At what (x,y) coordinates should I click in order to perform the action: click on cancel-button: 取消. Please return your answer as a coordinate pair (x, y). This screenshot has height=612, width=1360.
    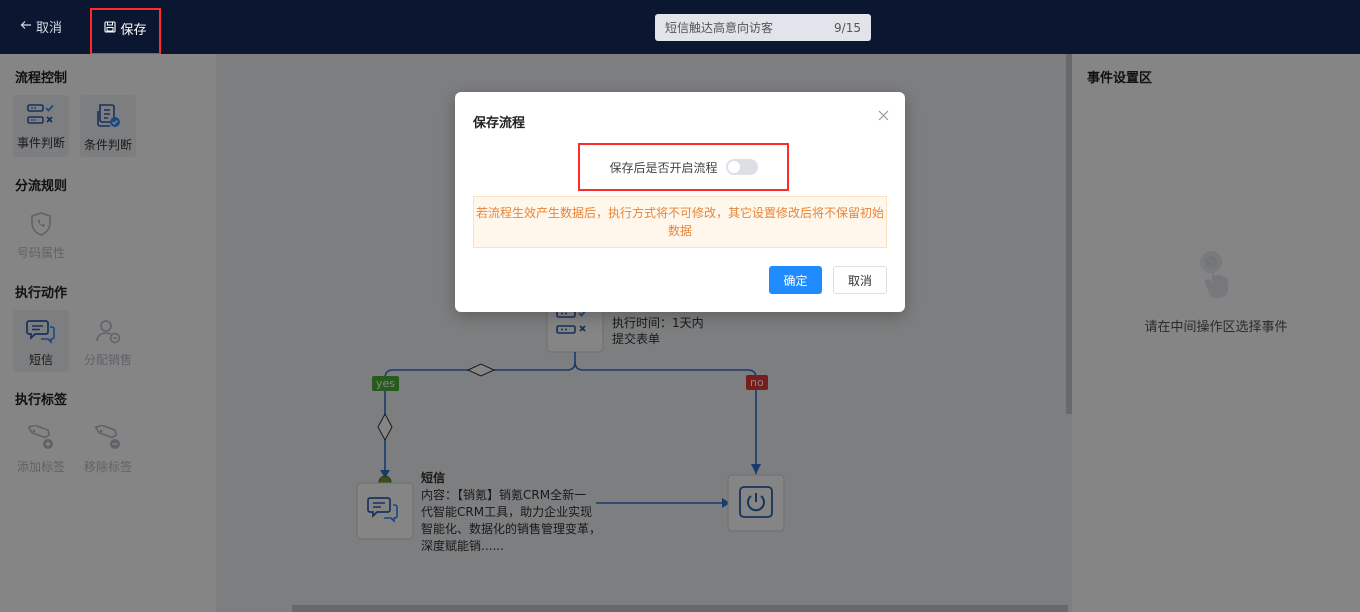
    Looking at the image, I should click on (41, 26).